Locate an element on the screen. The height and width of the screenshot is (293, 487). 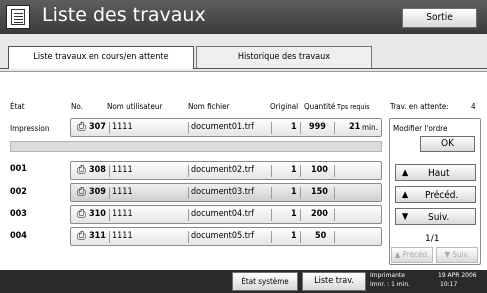
prev-page-button: ▲ Précéd. is located at coordinates (412, 255).